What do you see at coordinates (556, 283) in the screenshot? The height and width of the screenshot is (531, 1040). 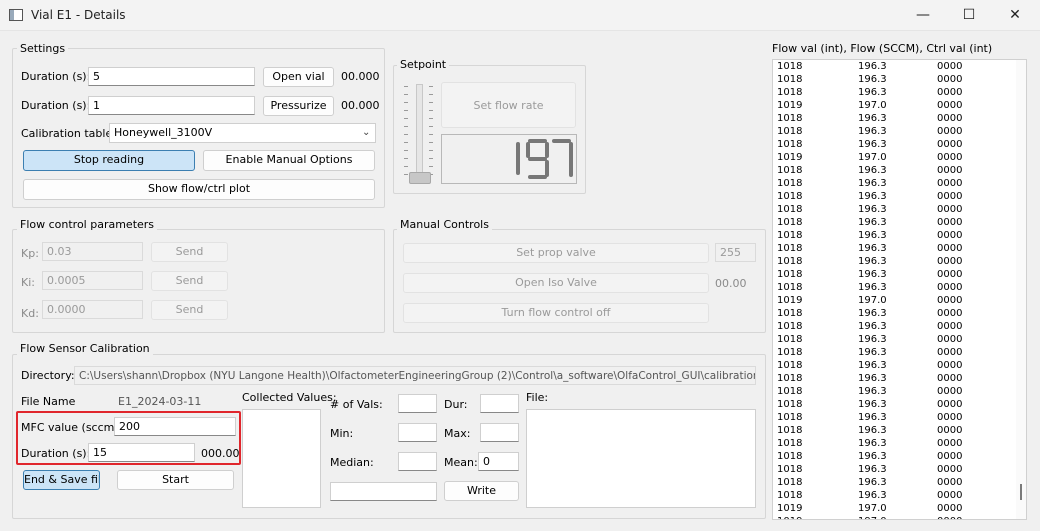 I see `open-iso-valve-button: Open Iso Valve` at bounding box center [556, 283].